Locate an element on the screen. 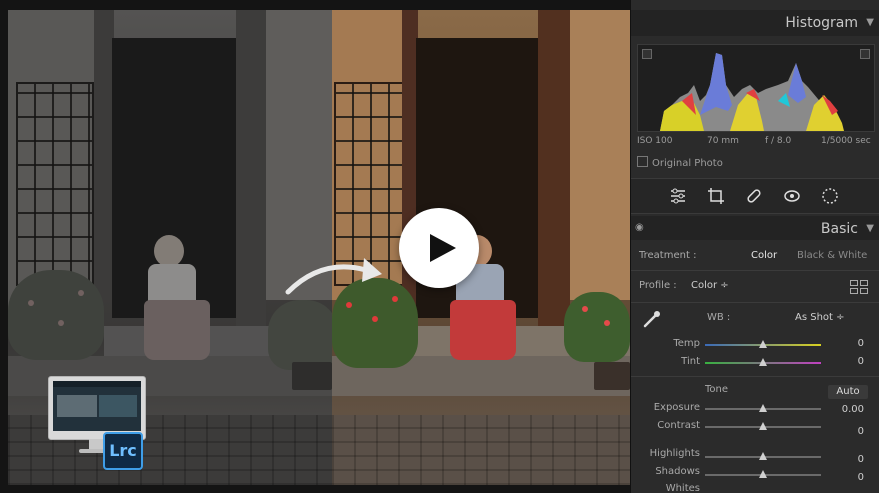 Image resolution: width=879 pixels, height=493 pixels. tool-strip is located at coordinates (755, 196).